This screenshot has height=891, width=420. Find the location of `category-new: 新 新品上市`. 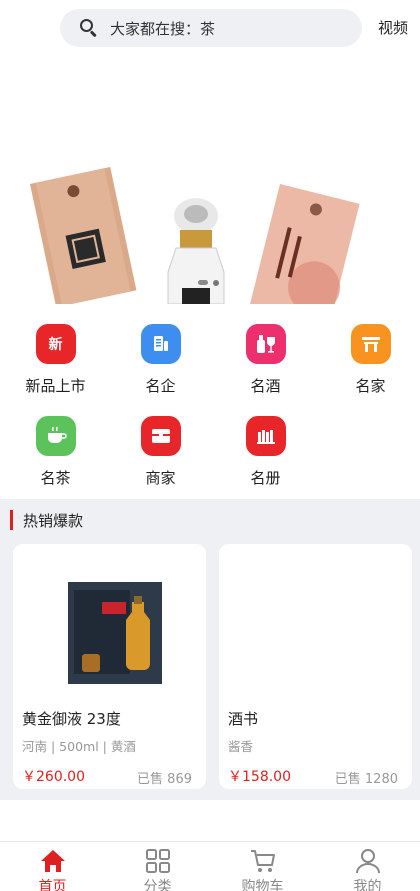

category-new: 新 新品上市 is located at coordinates (55, 360).